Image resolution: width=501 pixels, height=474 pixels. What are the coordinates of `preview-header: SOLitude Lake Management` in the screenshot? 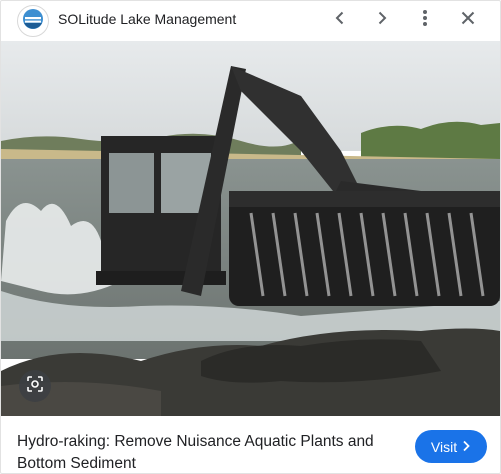 It's located at (250, 21).